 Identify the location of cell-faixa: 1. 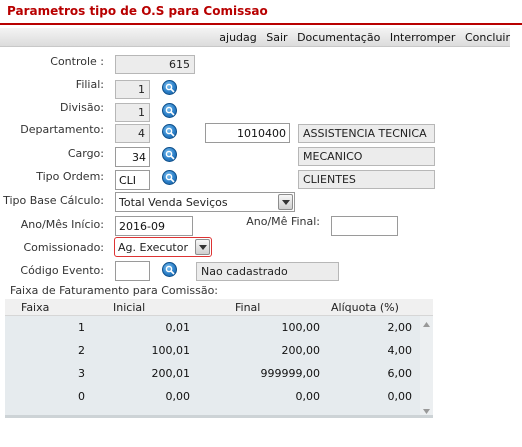
(81, 327).